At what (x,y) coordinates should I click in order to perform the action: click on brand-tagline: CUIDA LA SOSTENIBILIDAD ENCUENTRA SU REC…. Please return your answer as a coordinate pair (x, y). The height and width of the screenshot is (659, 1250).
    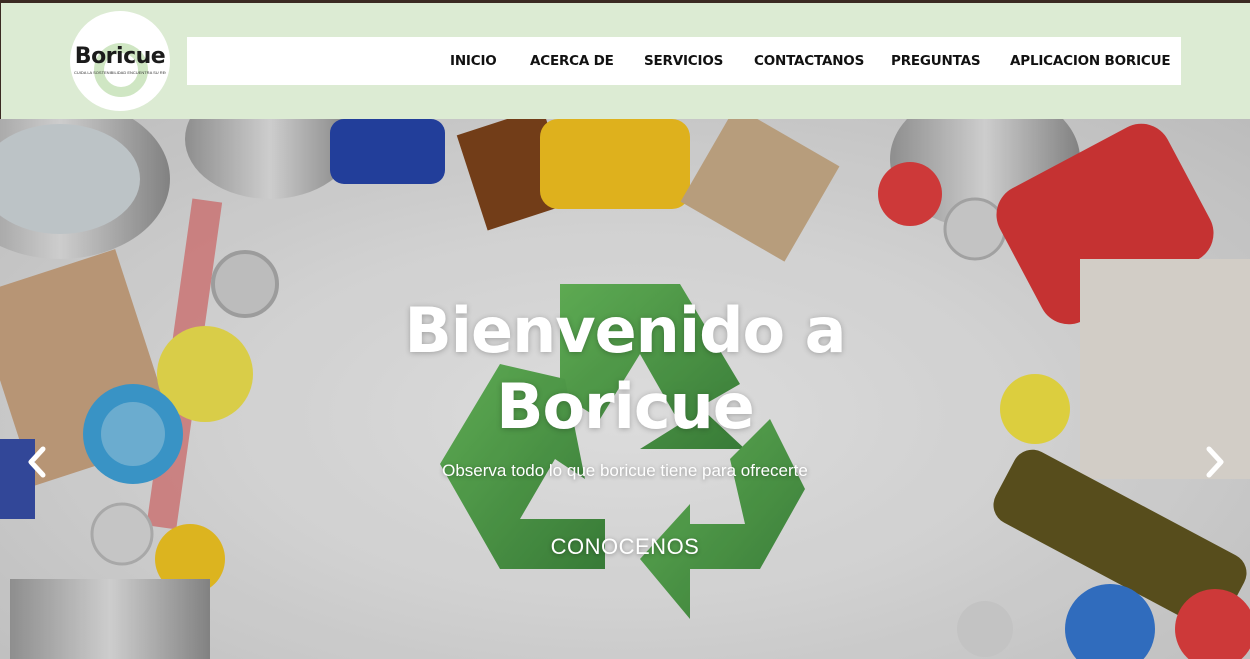
    Looking at the image, I should click on (120, 72).